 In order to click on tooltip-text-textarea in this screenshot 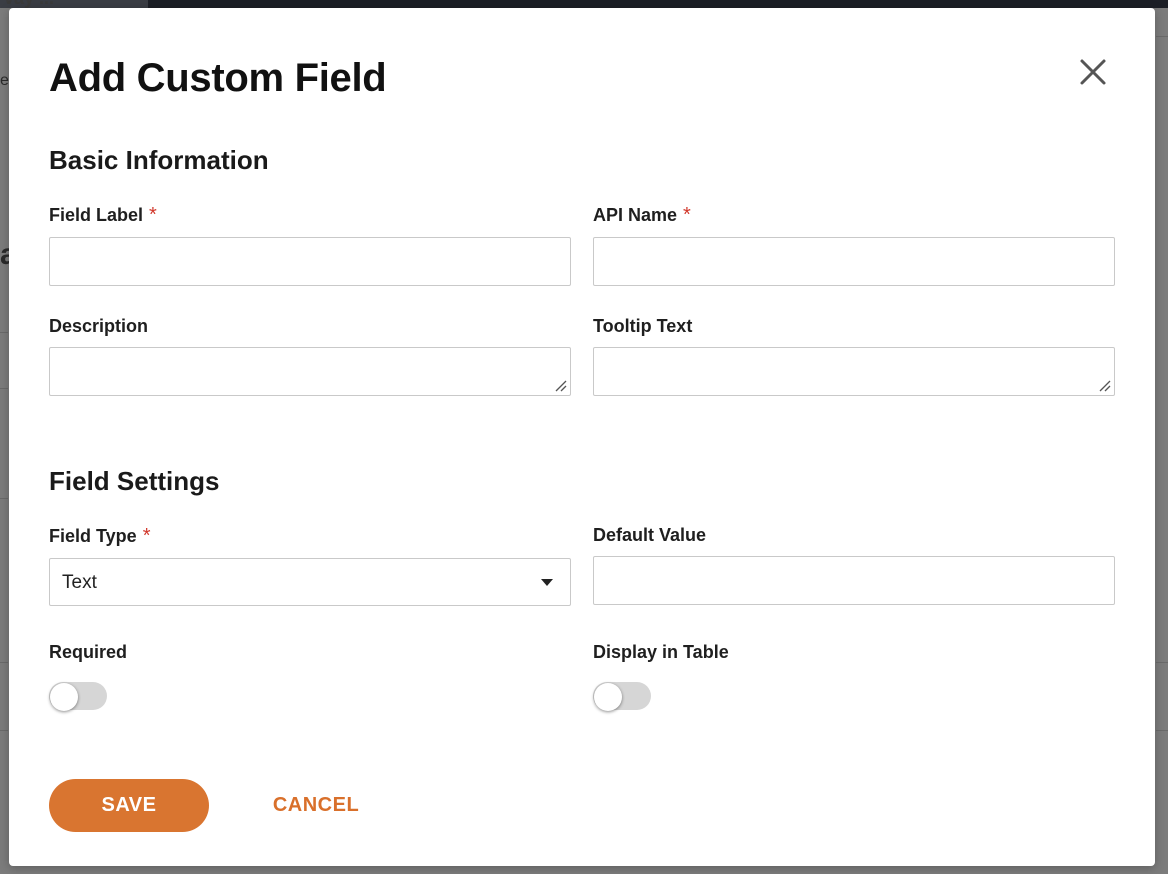, I will do `click(854, 371)`.